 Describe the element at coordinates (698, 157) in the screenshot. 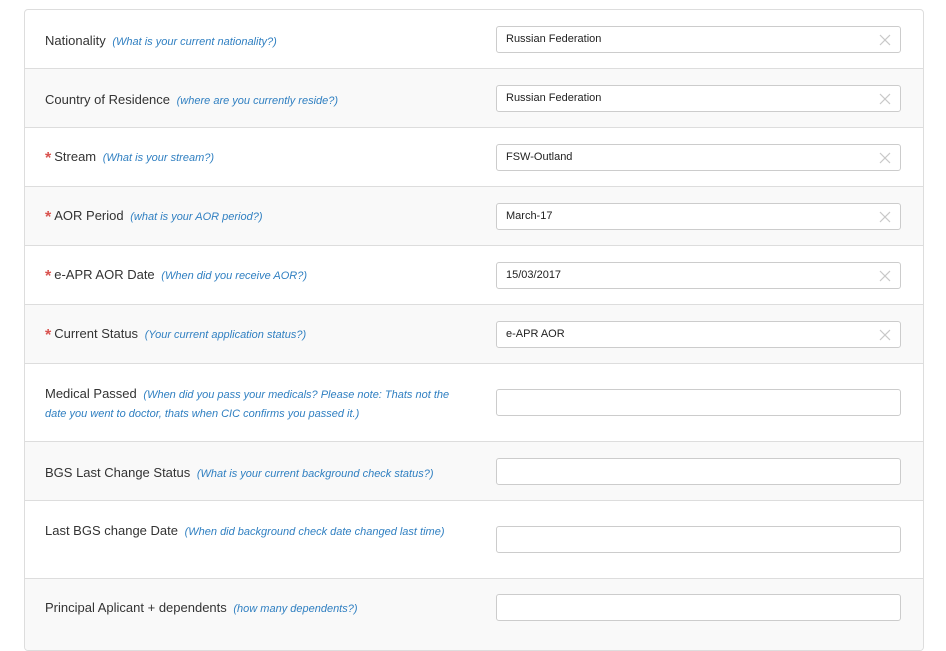

I see `stream-select: FSW-Outland` at that location.